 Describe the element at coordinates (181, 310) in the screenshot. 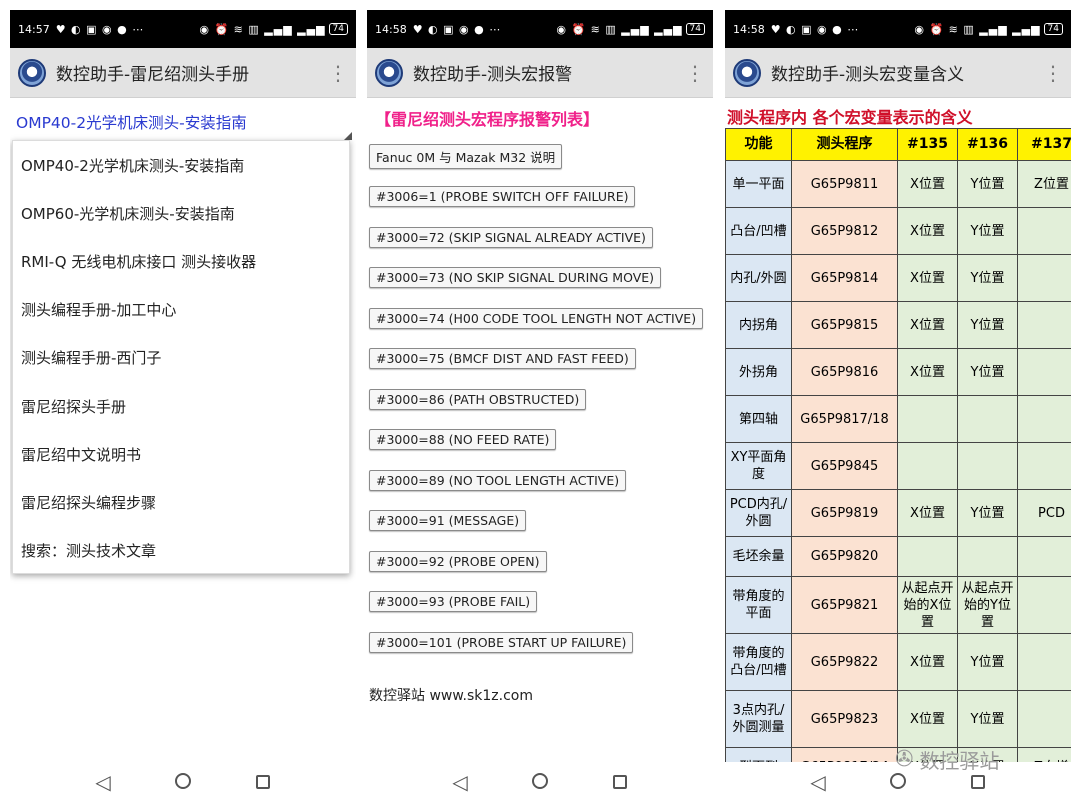

I see `dropdown-item: 测头编程手册-加工中心` at that location.